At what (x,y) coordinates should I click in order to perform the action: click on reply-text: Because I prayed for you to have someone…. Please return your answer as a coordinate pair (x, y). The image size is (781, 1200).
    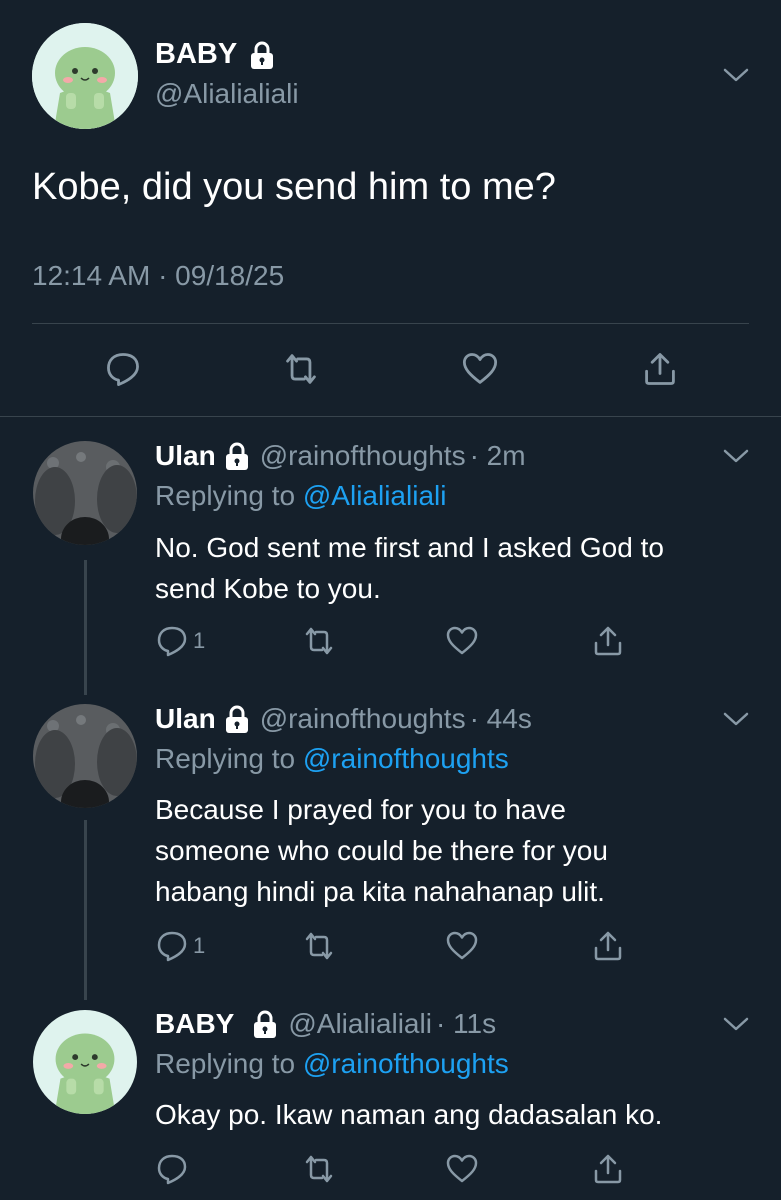
    Looking at the image, I should click on (455, 850).